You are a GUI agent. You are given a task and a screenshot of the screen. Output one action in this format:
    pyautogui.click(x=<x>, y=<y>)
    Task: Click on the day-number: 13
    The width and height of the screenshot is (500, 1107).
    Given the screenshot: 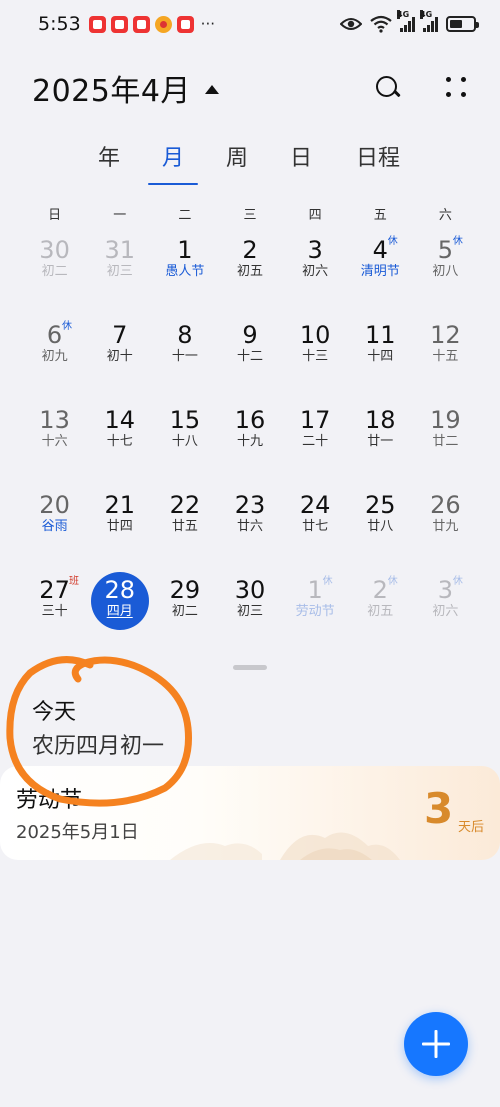 What is the action you would take?
    pyautogui.click(x=54, y=420)
    